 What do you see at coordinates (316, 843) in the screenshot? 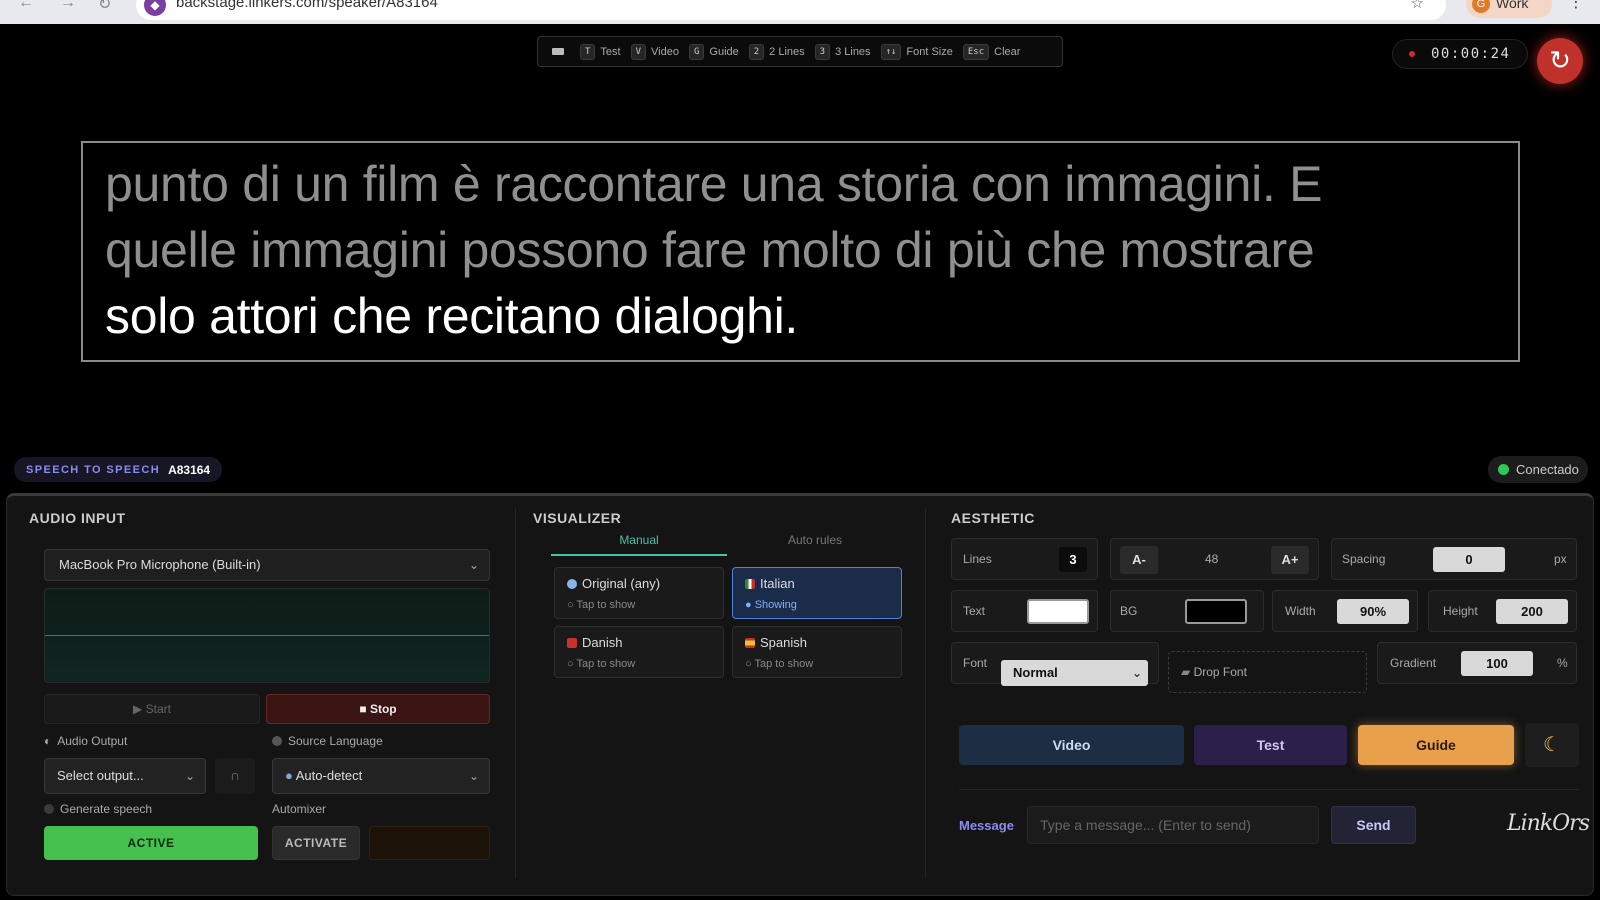
I see `automixer-activate-button: ACTIVATE` at bounding box center [316, 843].